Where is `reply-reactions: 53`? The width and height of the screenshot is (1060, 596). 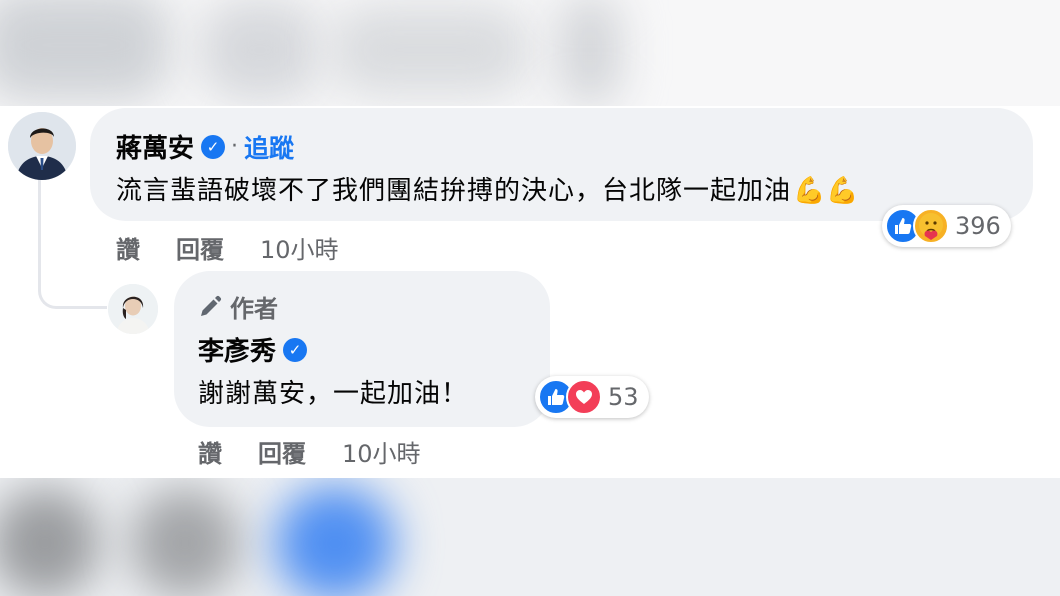
reply-reactions: 53 is located at coordinates (592, 397).